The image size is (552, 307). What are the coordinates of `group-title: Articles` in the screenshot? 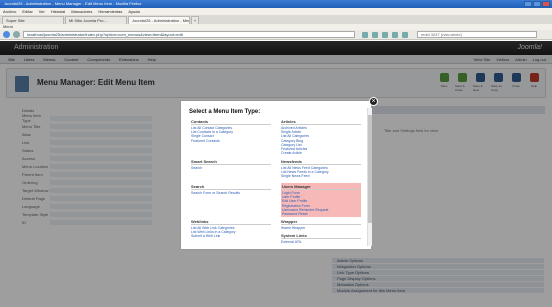 It's located at (321, 122).